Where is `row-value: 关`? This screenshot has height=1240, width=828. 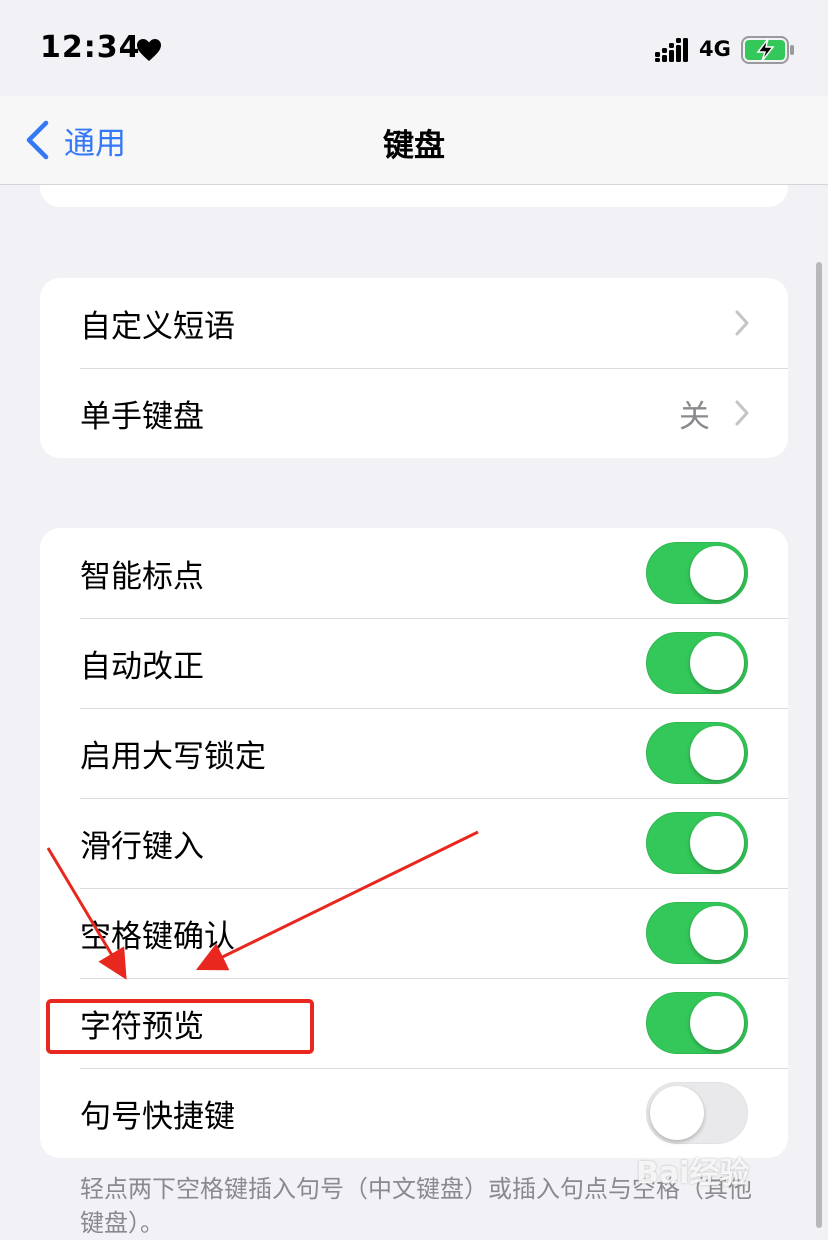
row-value: 关 is located at coordinates (694, 416).